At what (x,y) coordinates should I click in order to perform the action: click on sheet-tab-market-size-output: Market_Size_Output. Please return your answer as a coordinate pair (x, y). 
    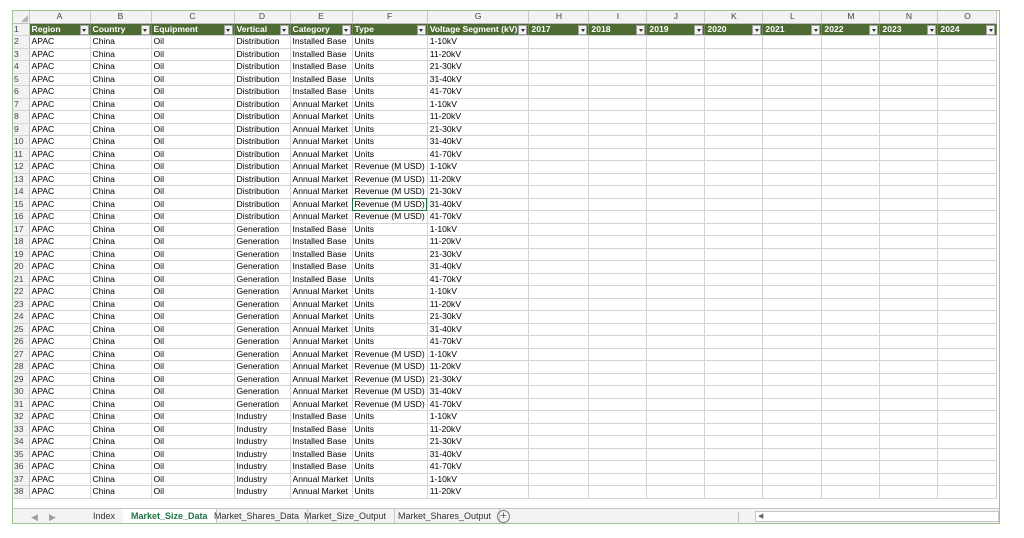
    Looking at the image, I should click on (346, 516).